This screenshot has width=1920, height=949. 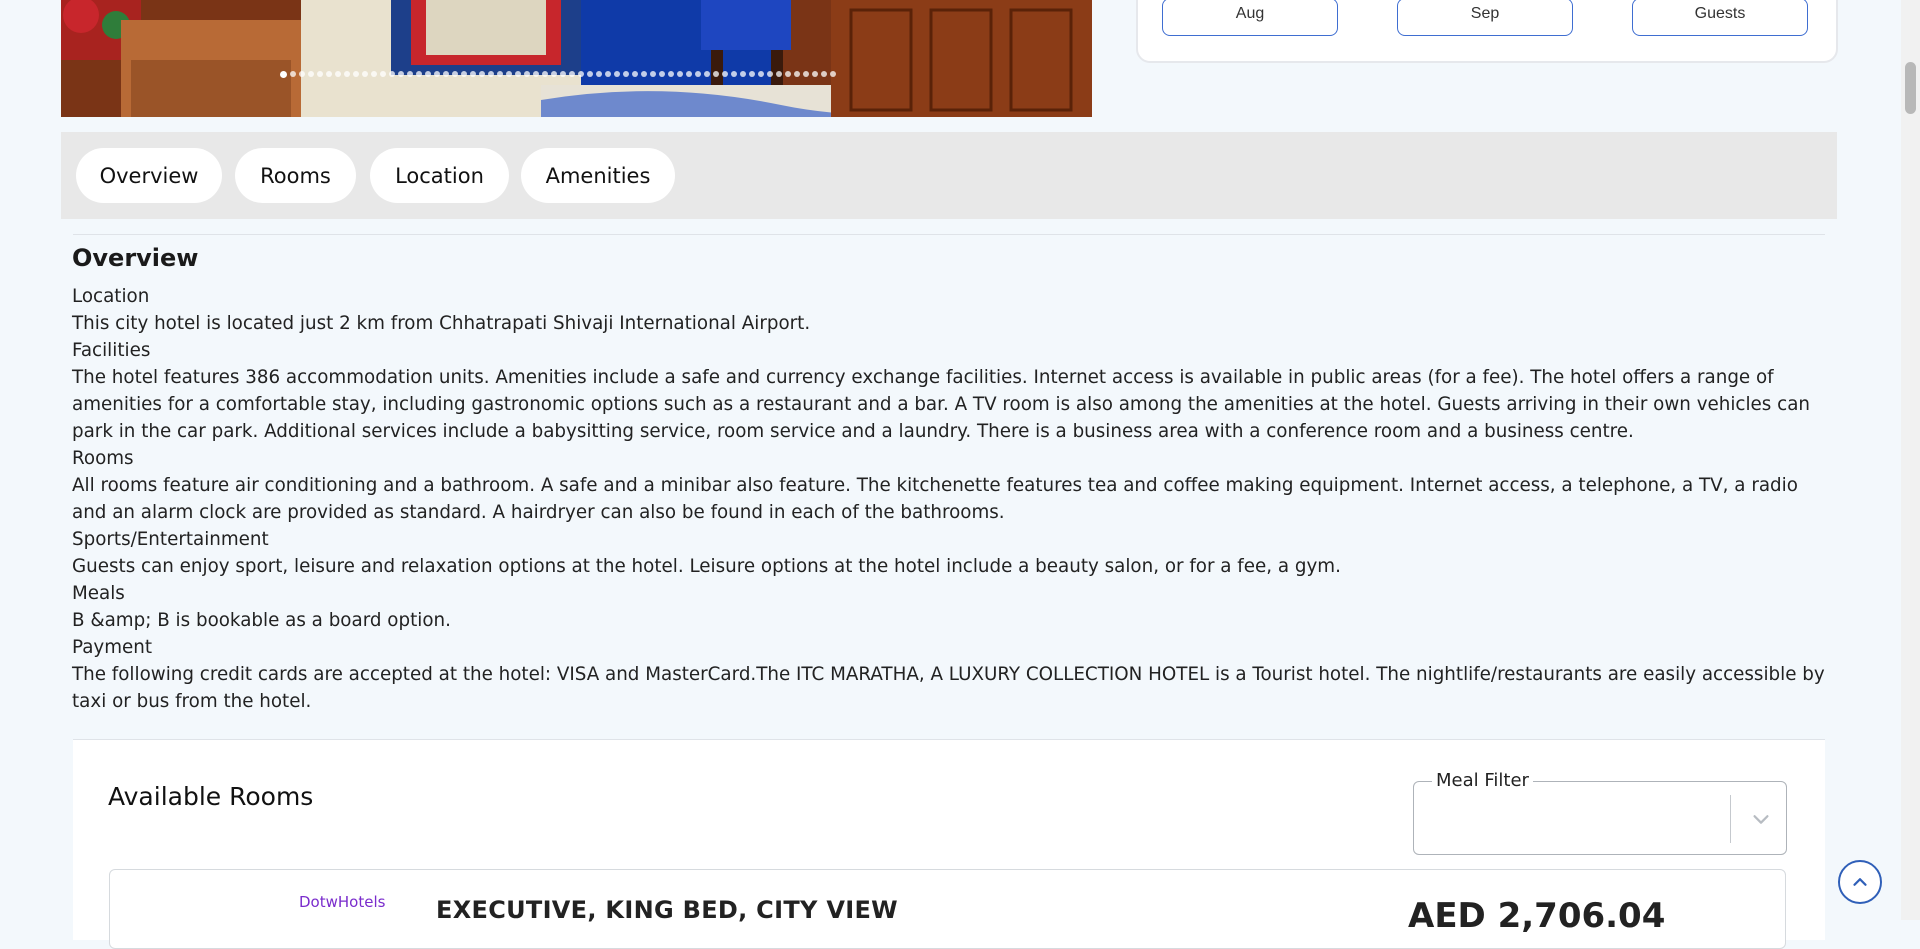 What do you see at coordinates (598, 175) in the screenshot?
I see `tab-amenities: Amenities` at bounding box center [598, 175].